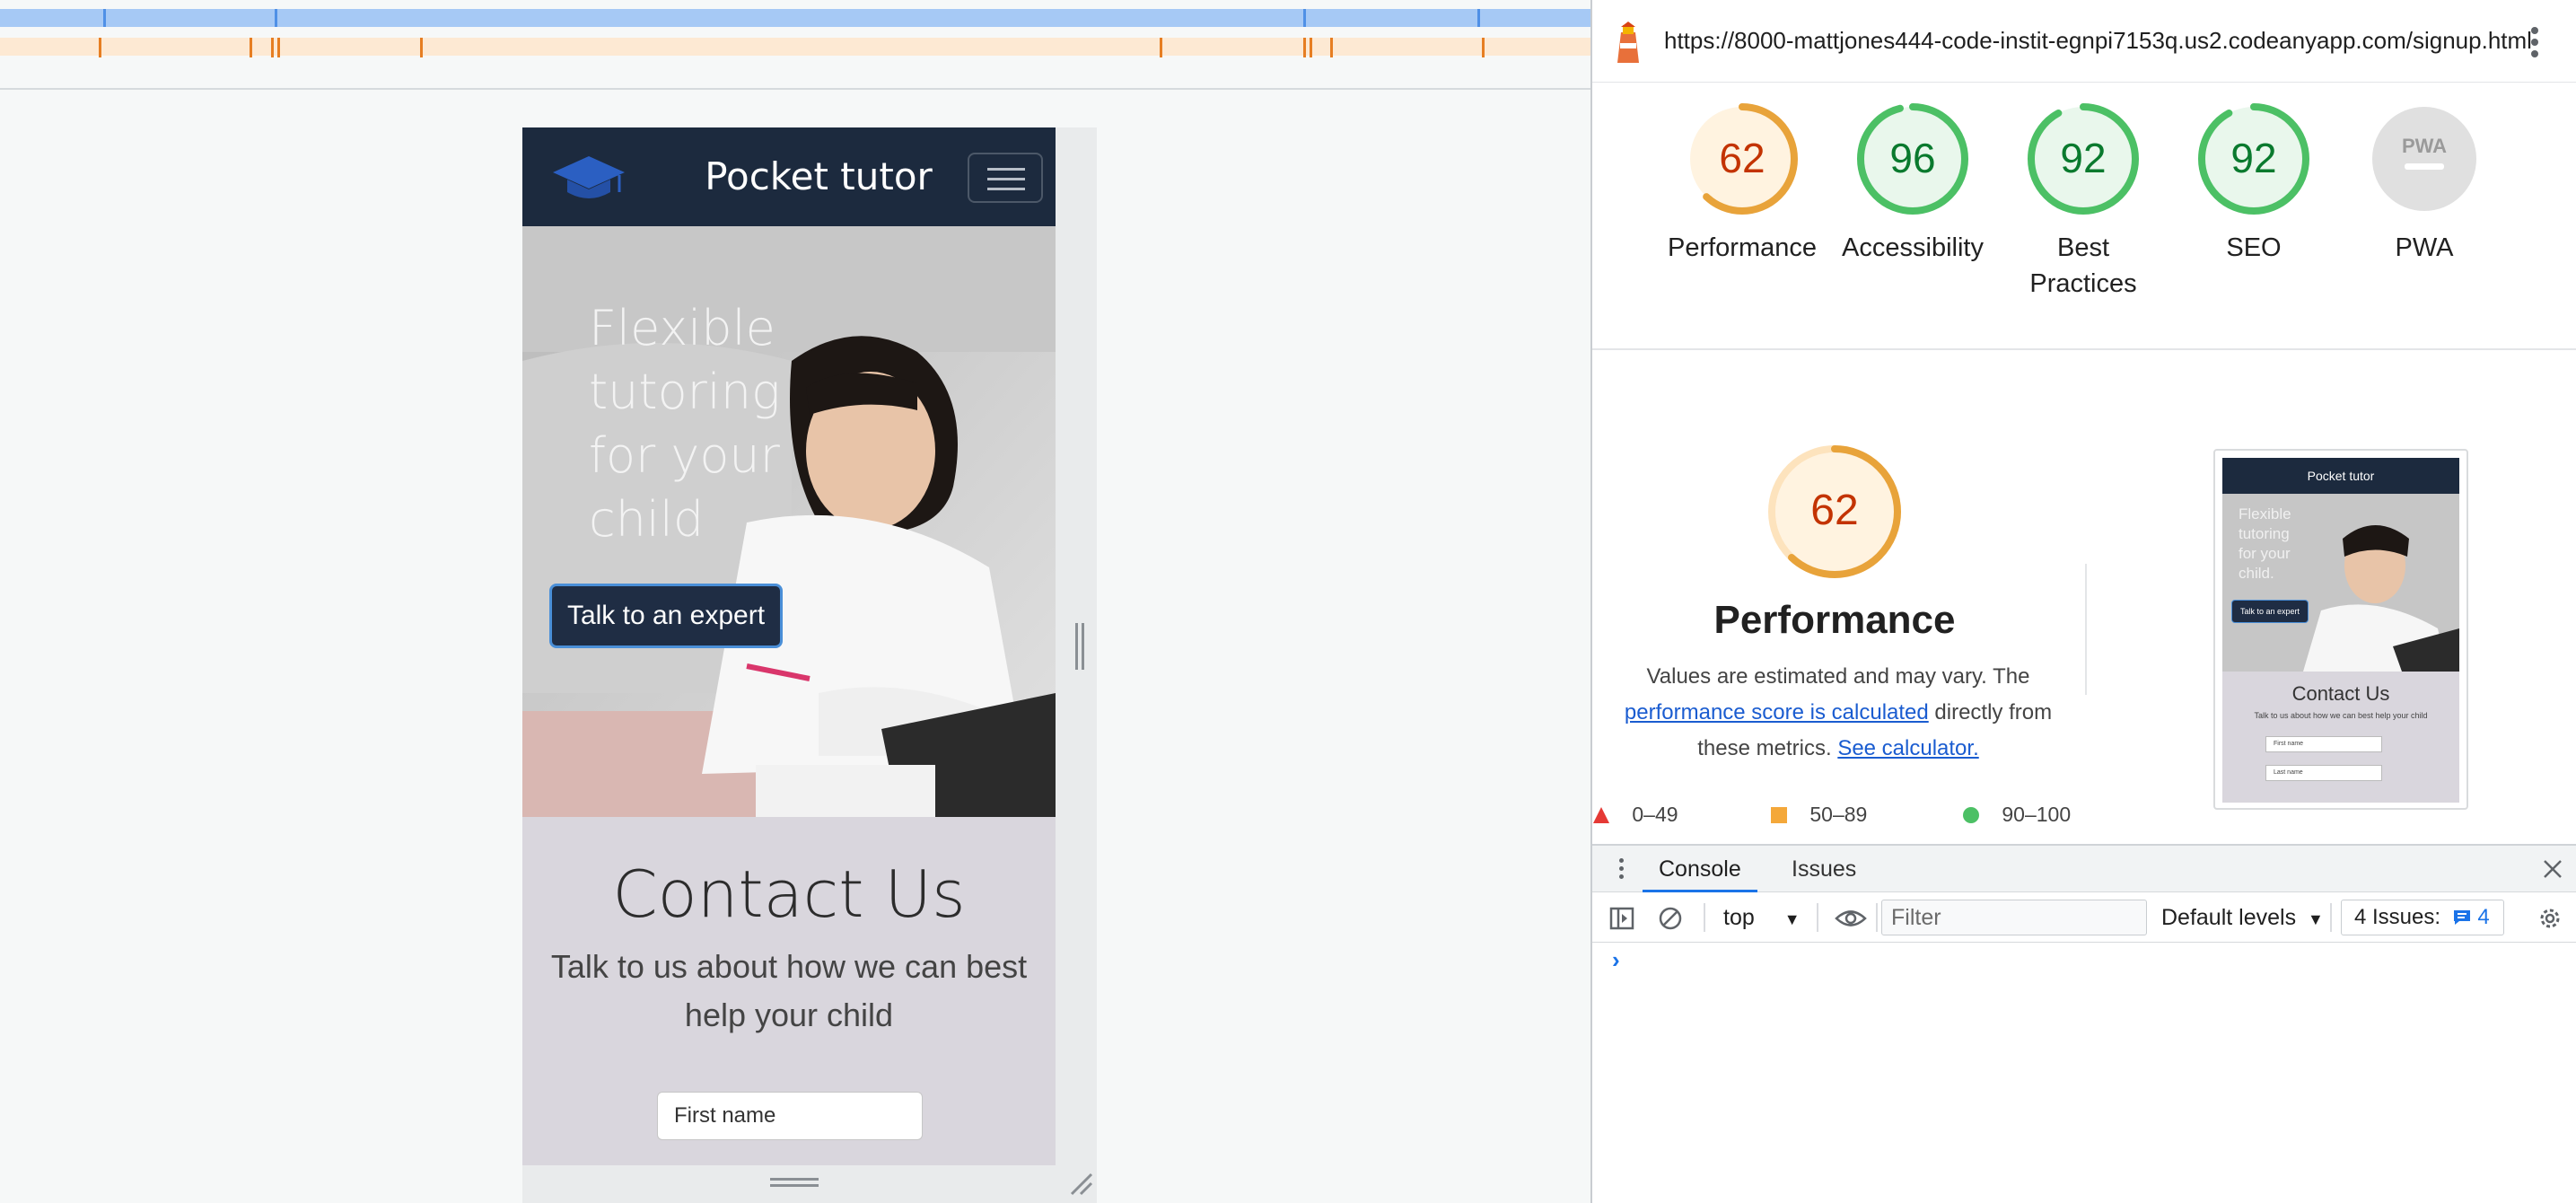 The width and height of the screenshot is (2576, 1203). What do you see at coordinates (1670, 919) in the screenshot?
I see `clear-console-icon` at bounding box center [1670, 919].